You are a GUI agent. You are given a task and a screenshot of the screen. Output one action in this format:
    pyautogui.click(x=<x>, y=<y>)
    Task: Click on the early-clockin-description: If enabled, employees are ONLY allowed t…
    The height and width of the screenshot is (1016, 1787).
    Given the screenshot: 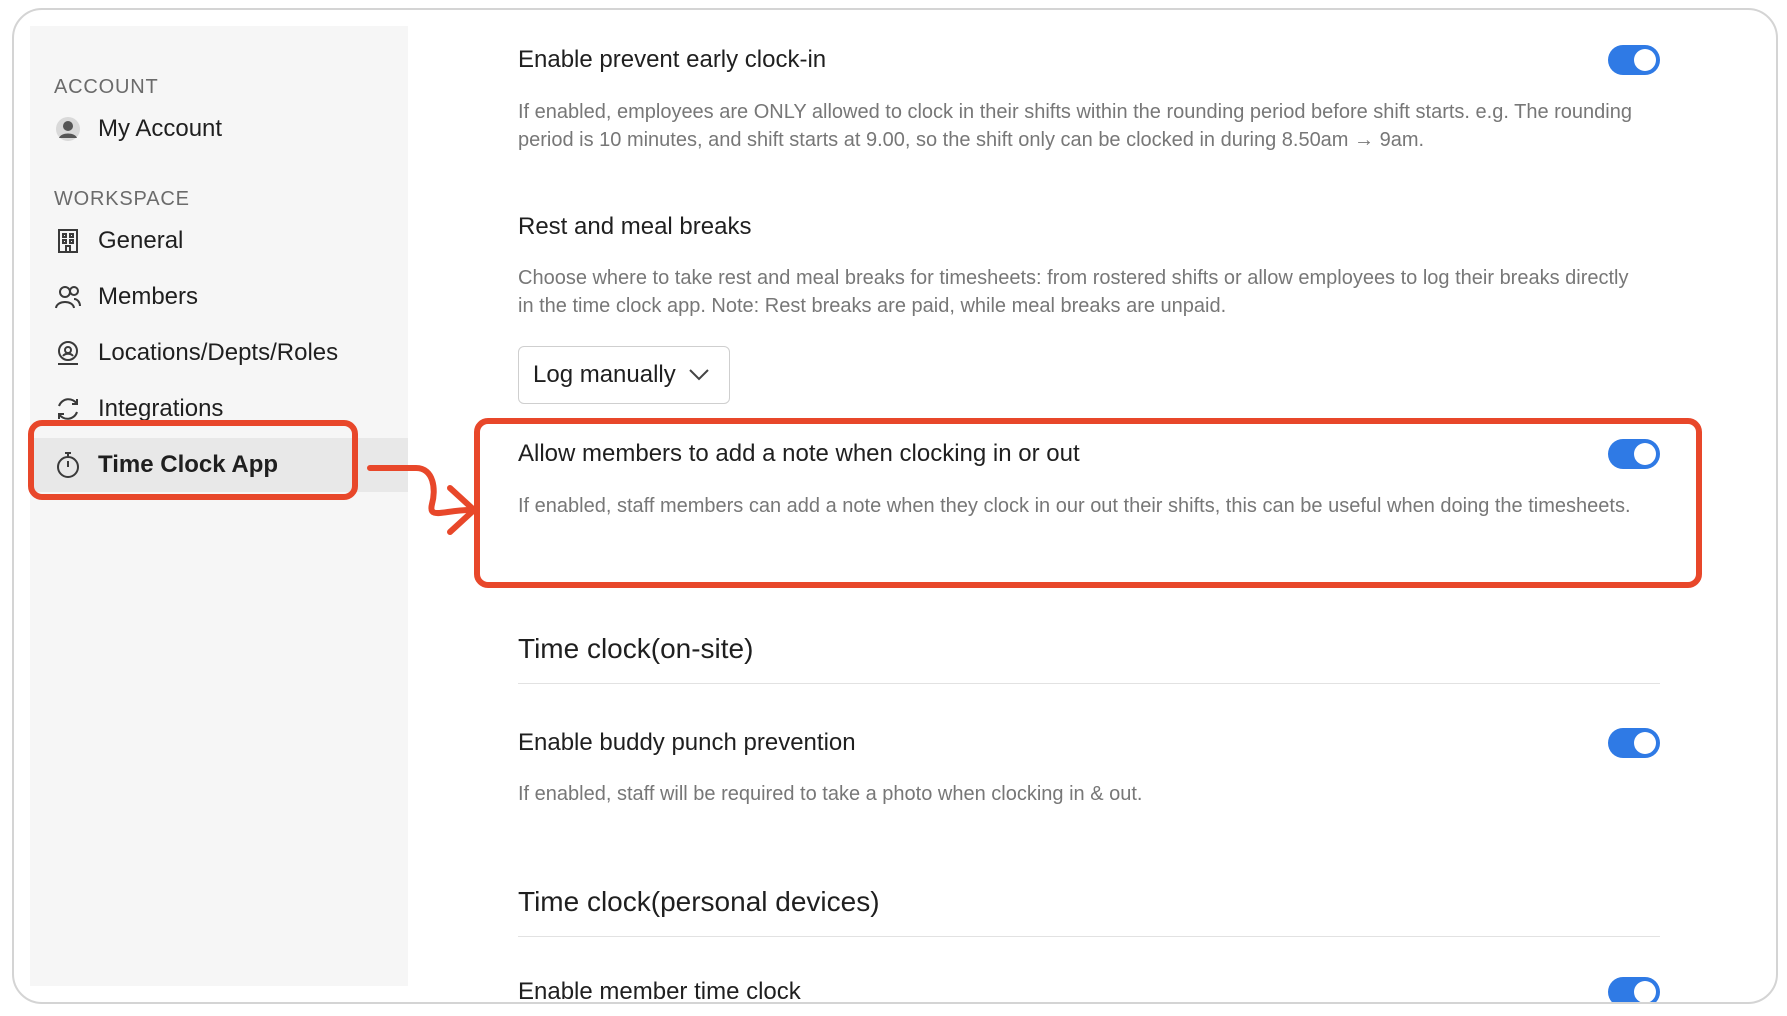 What is the action you would take?
    pyautogui.click(x=1075, y=126)
    